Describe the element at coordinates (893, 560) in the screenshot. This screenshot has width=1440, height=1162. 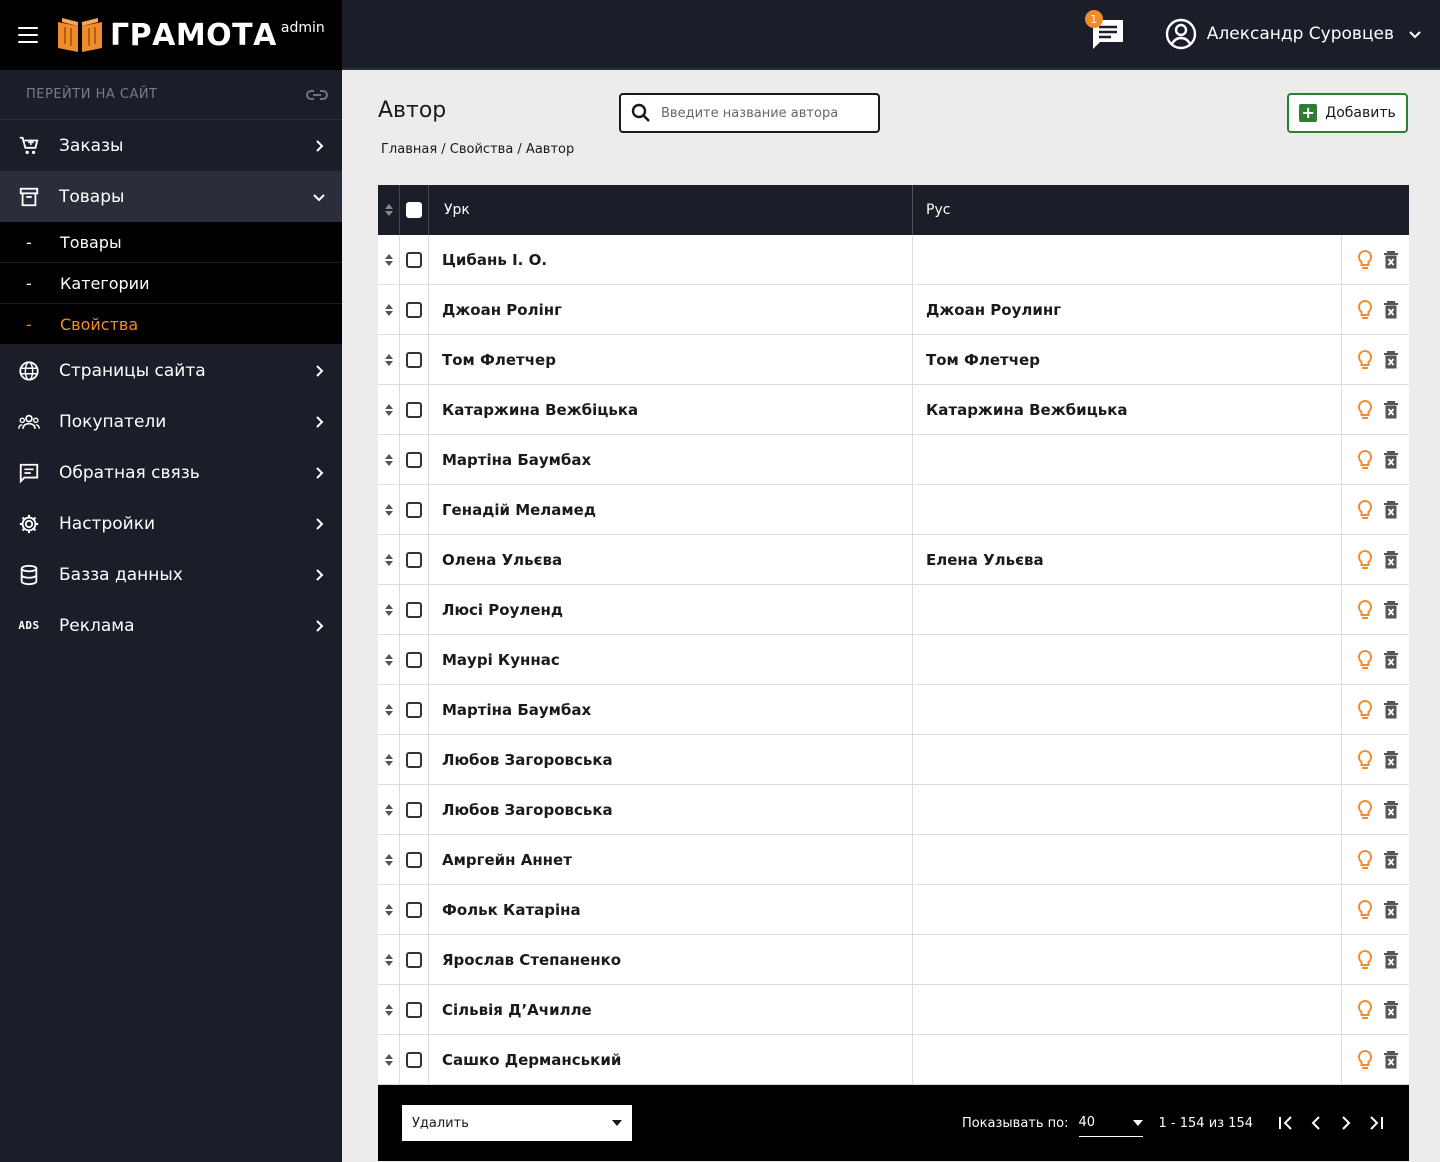
I see `table-row: Олена Ульєва Елена Ульєва` at that location.